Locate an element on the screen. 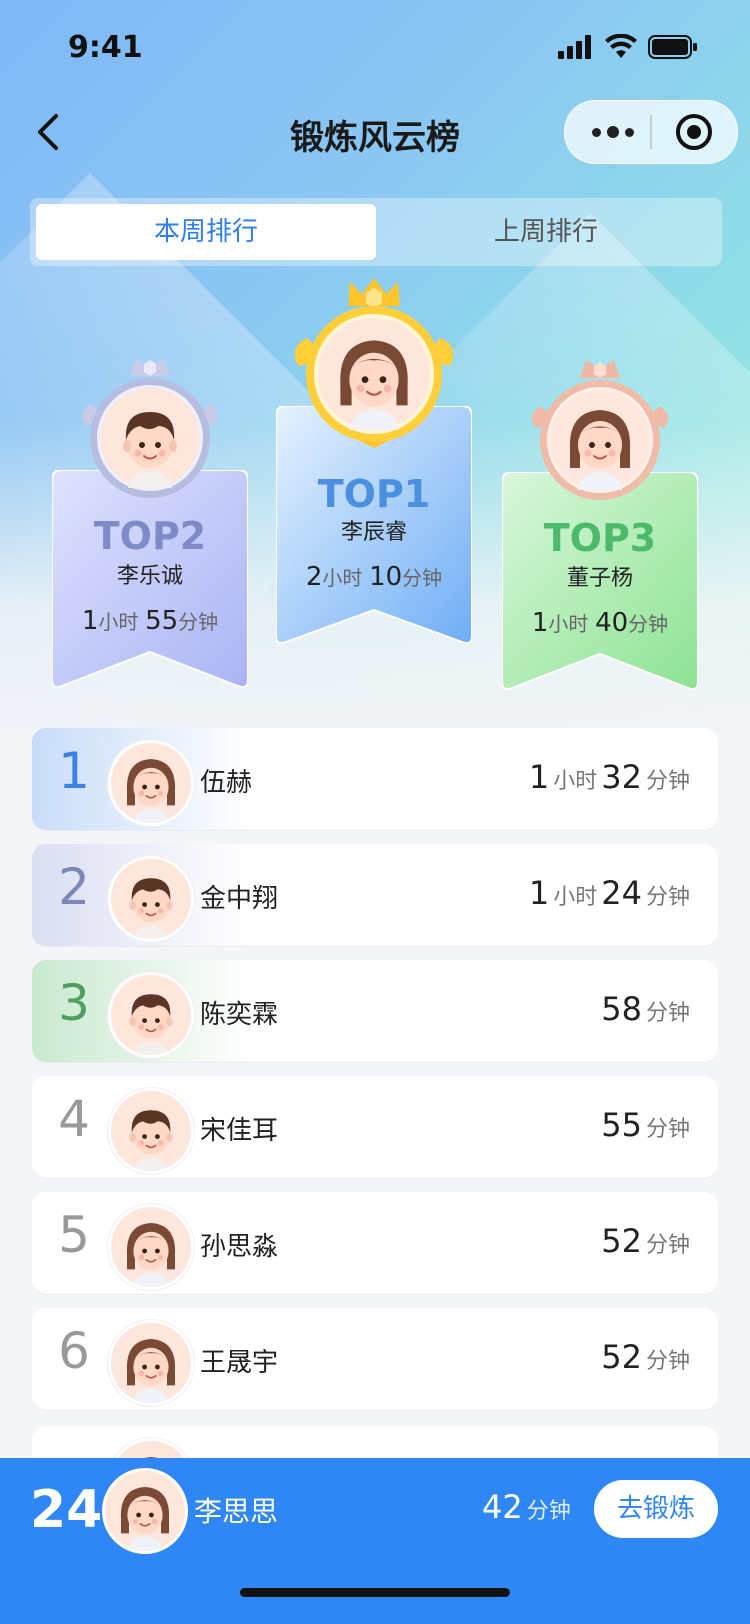  gold-medal-icon is located at coordinates (374, 363).